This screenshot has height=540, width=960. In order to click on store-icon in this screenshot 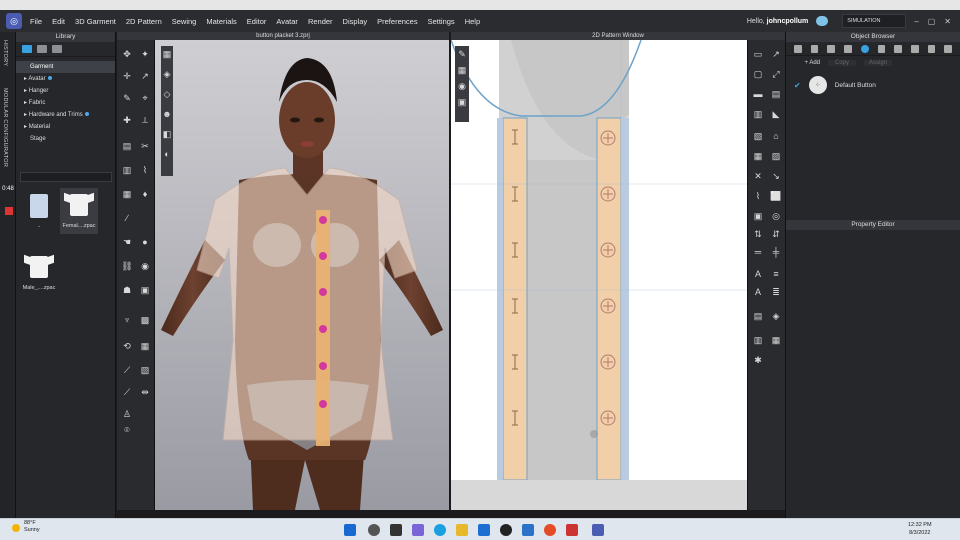, I will do `click(528, 530)`.